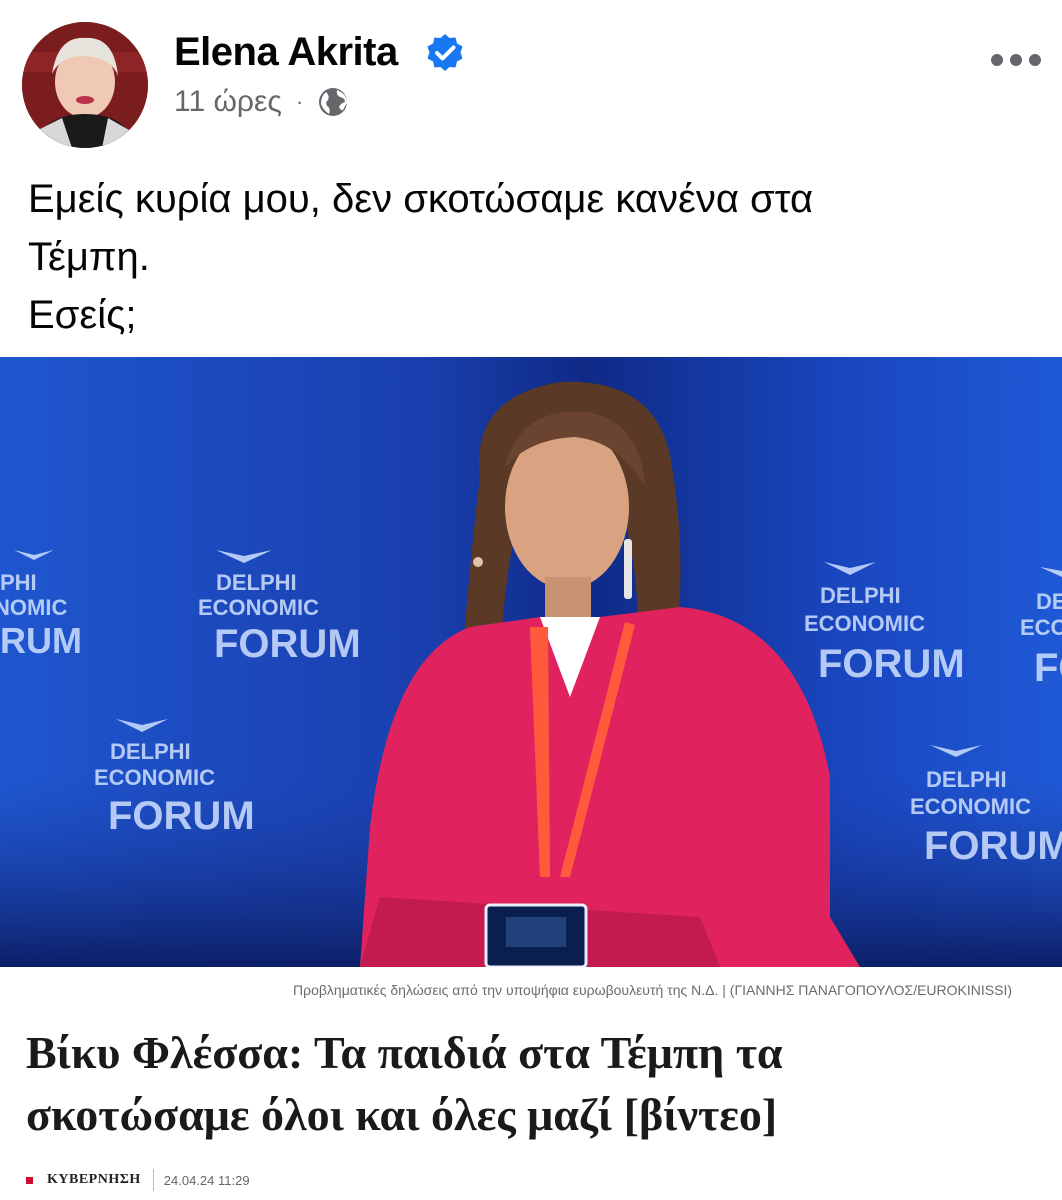  I want to click on svg-text: DEL, so click(1049, 601).